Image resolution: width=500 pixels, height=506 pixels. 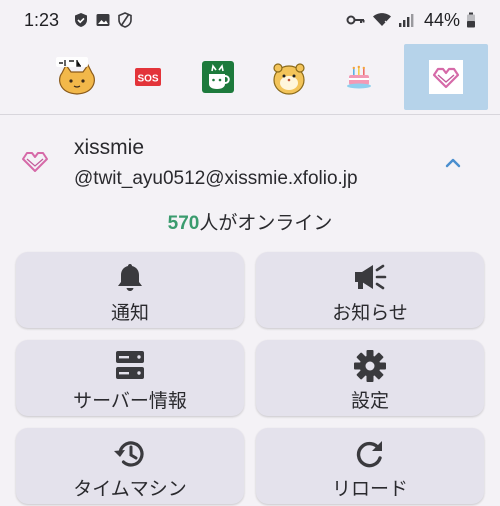 I want to click on signal-icon, so click(x=406, y=20).